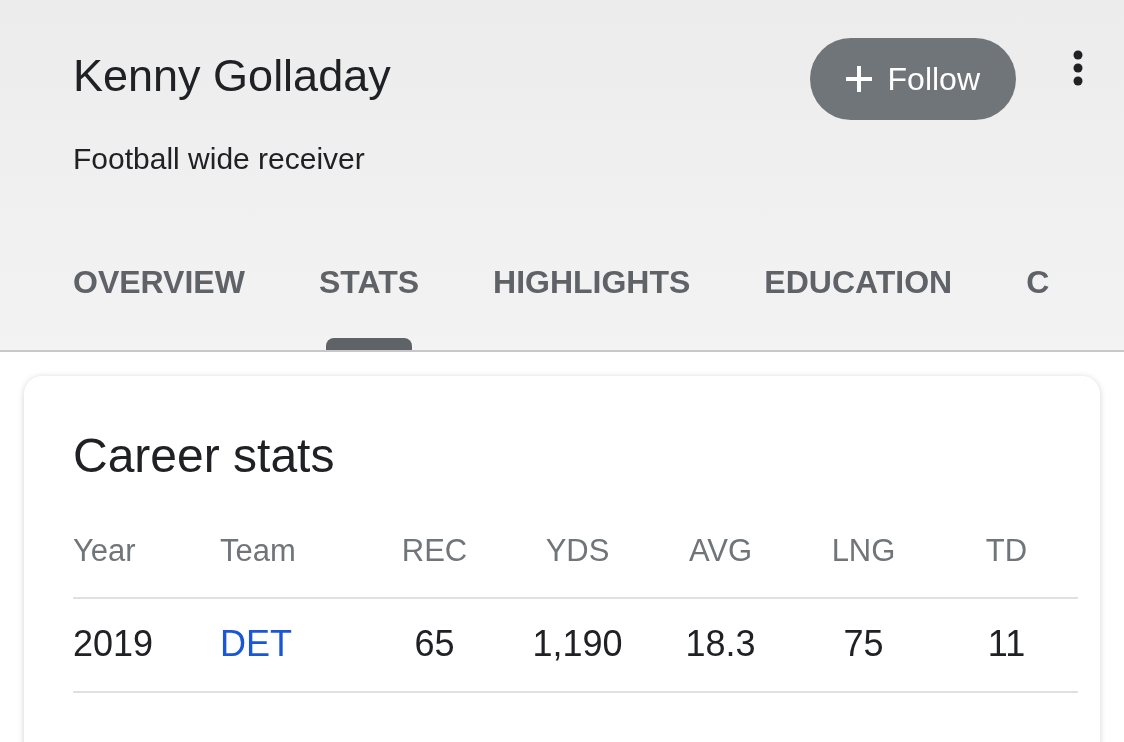 This screenshot has width=1124, height=742. Describe the element at coordinates (434, 550) in the screenshot. I see `column-header: REC` at that location.